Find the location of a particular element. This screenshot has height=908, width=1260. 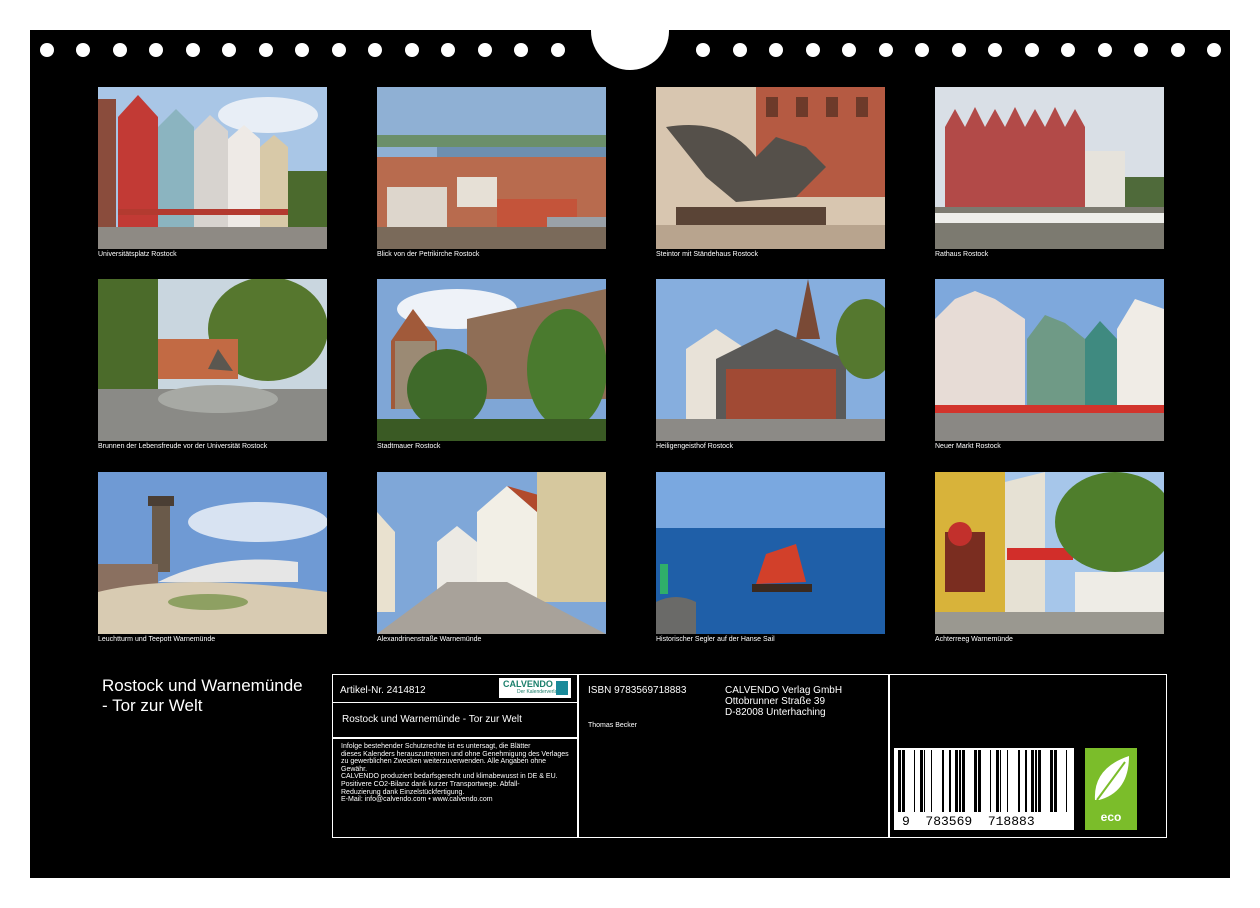

article-number: Artikel-Nr. 2414812 is located at coordinates (383, 690).